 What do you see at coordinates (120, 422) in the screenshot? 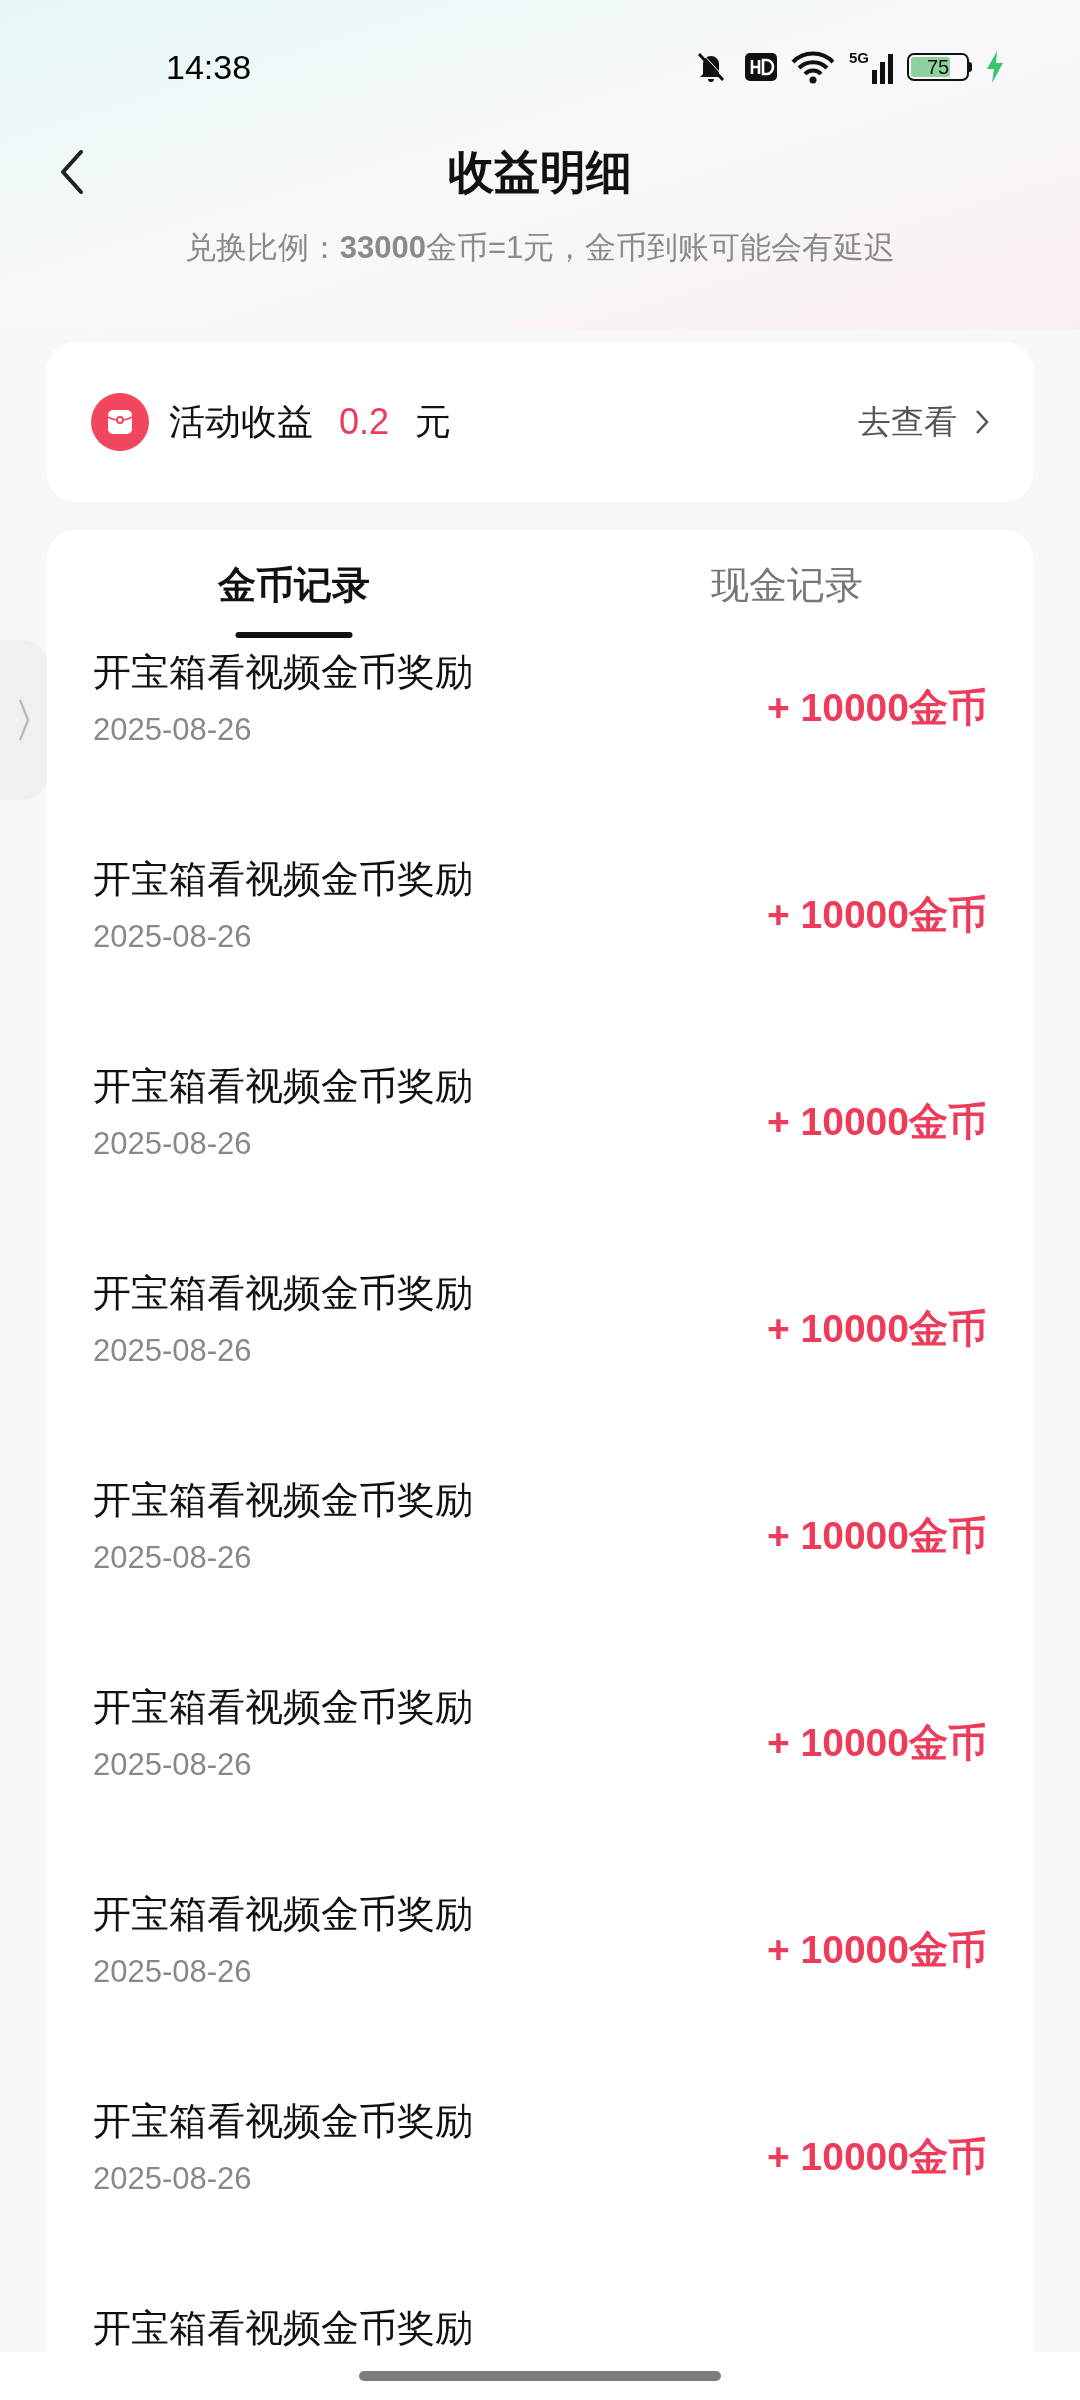
I see `envelope-icon` at bounding box center [120, 422].